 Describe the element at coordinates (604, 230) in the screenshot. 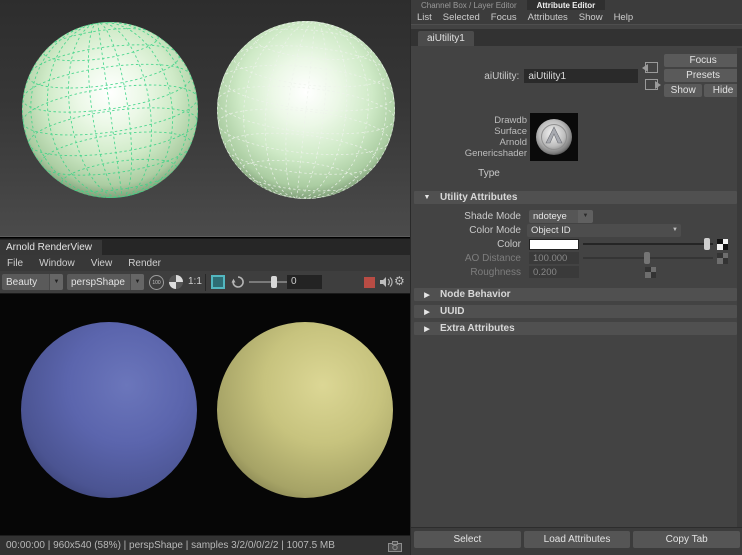

I see `color-mode-select: Object ID ▼` at that location.